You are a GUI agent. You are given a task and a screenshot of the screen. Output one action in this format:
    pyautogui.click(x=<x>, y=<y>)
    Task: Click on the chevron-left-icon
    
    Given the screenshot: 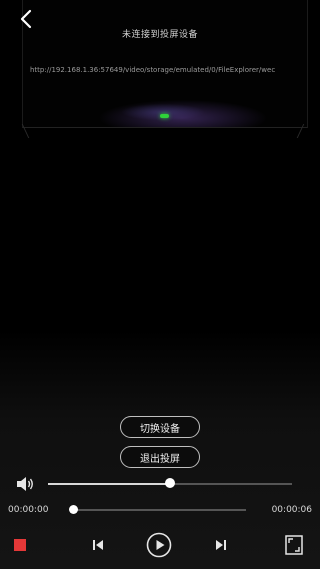 What is the action you would take?
    pyautogui.click(x=26, y=19)
    